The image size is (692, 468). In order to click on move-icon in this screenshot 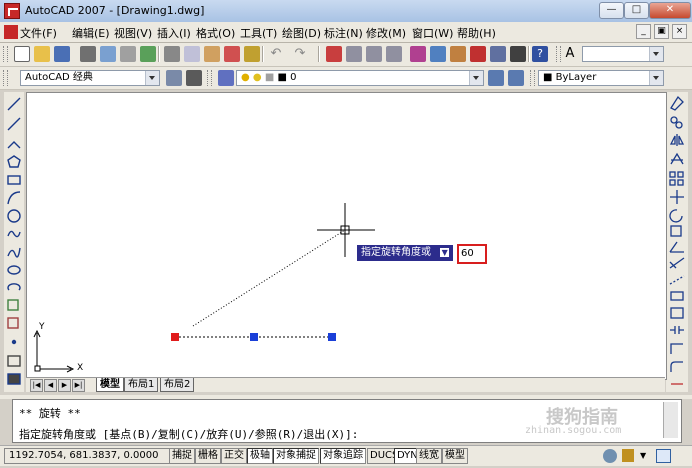, I will do `click(677, 197)`.